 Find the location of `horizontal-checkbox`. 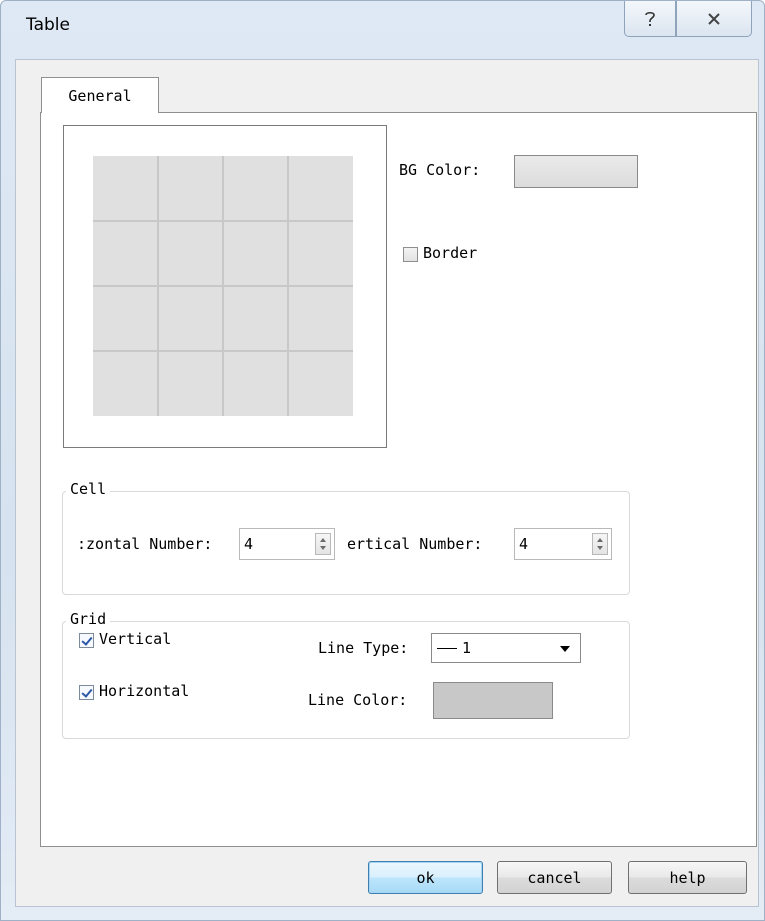

horizontal-checkbox is located at coordinates (86, 692).